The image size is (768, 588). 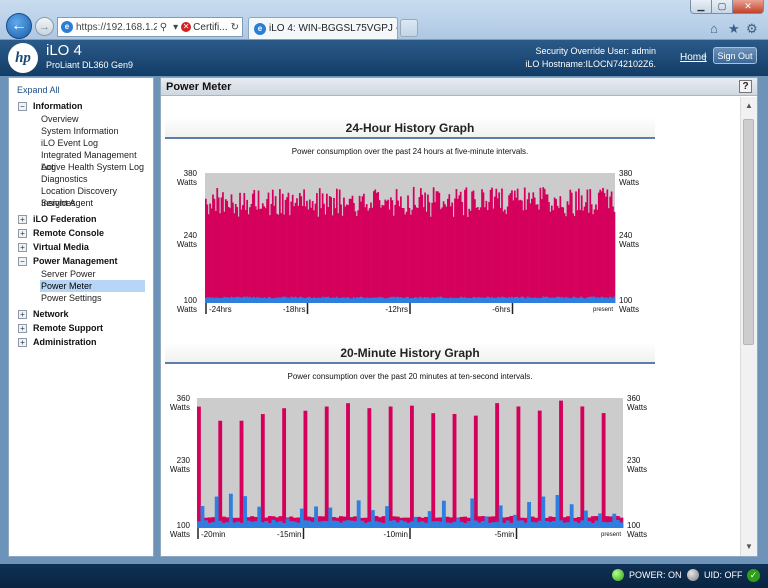 What do you see at coordinates (96, 143) in the screenshot?
I see `sidebar-item-ilo-event-log: iLO Event Log` at bounding box center [96, 143].